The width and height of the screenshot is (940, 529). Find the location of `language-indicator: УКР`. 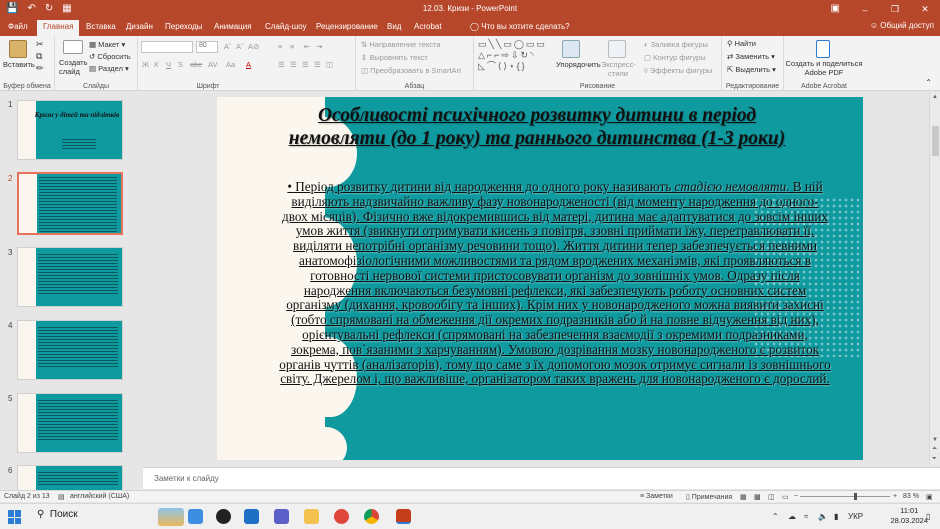

language-indicator: УКР is located at coordinates (855, 516).